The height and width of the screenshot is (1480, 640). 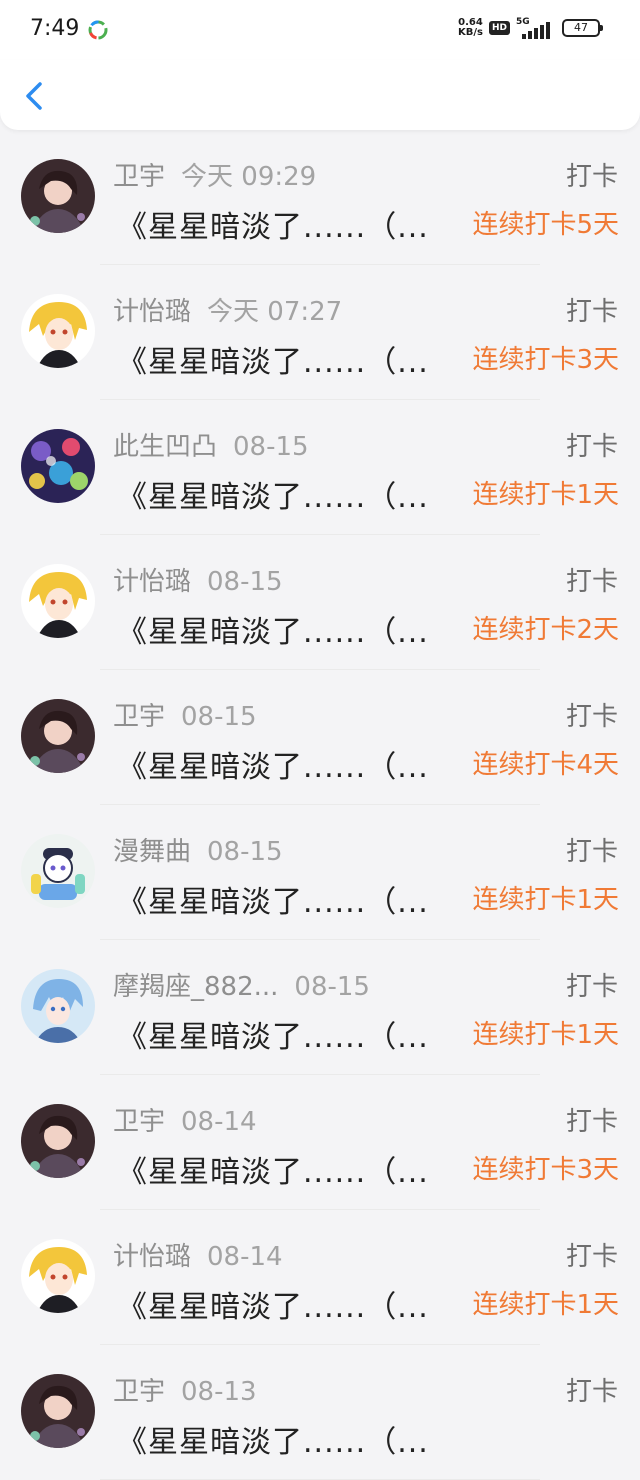 What do you see at coordinates (582, 28) in the screenshot?
I see `battery-icon: 47` at bounding box center [582, 28].